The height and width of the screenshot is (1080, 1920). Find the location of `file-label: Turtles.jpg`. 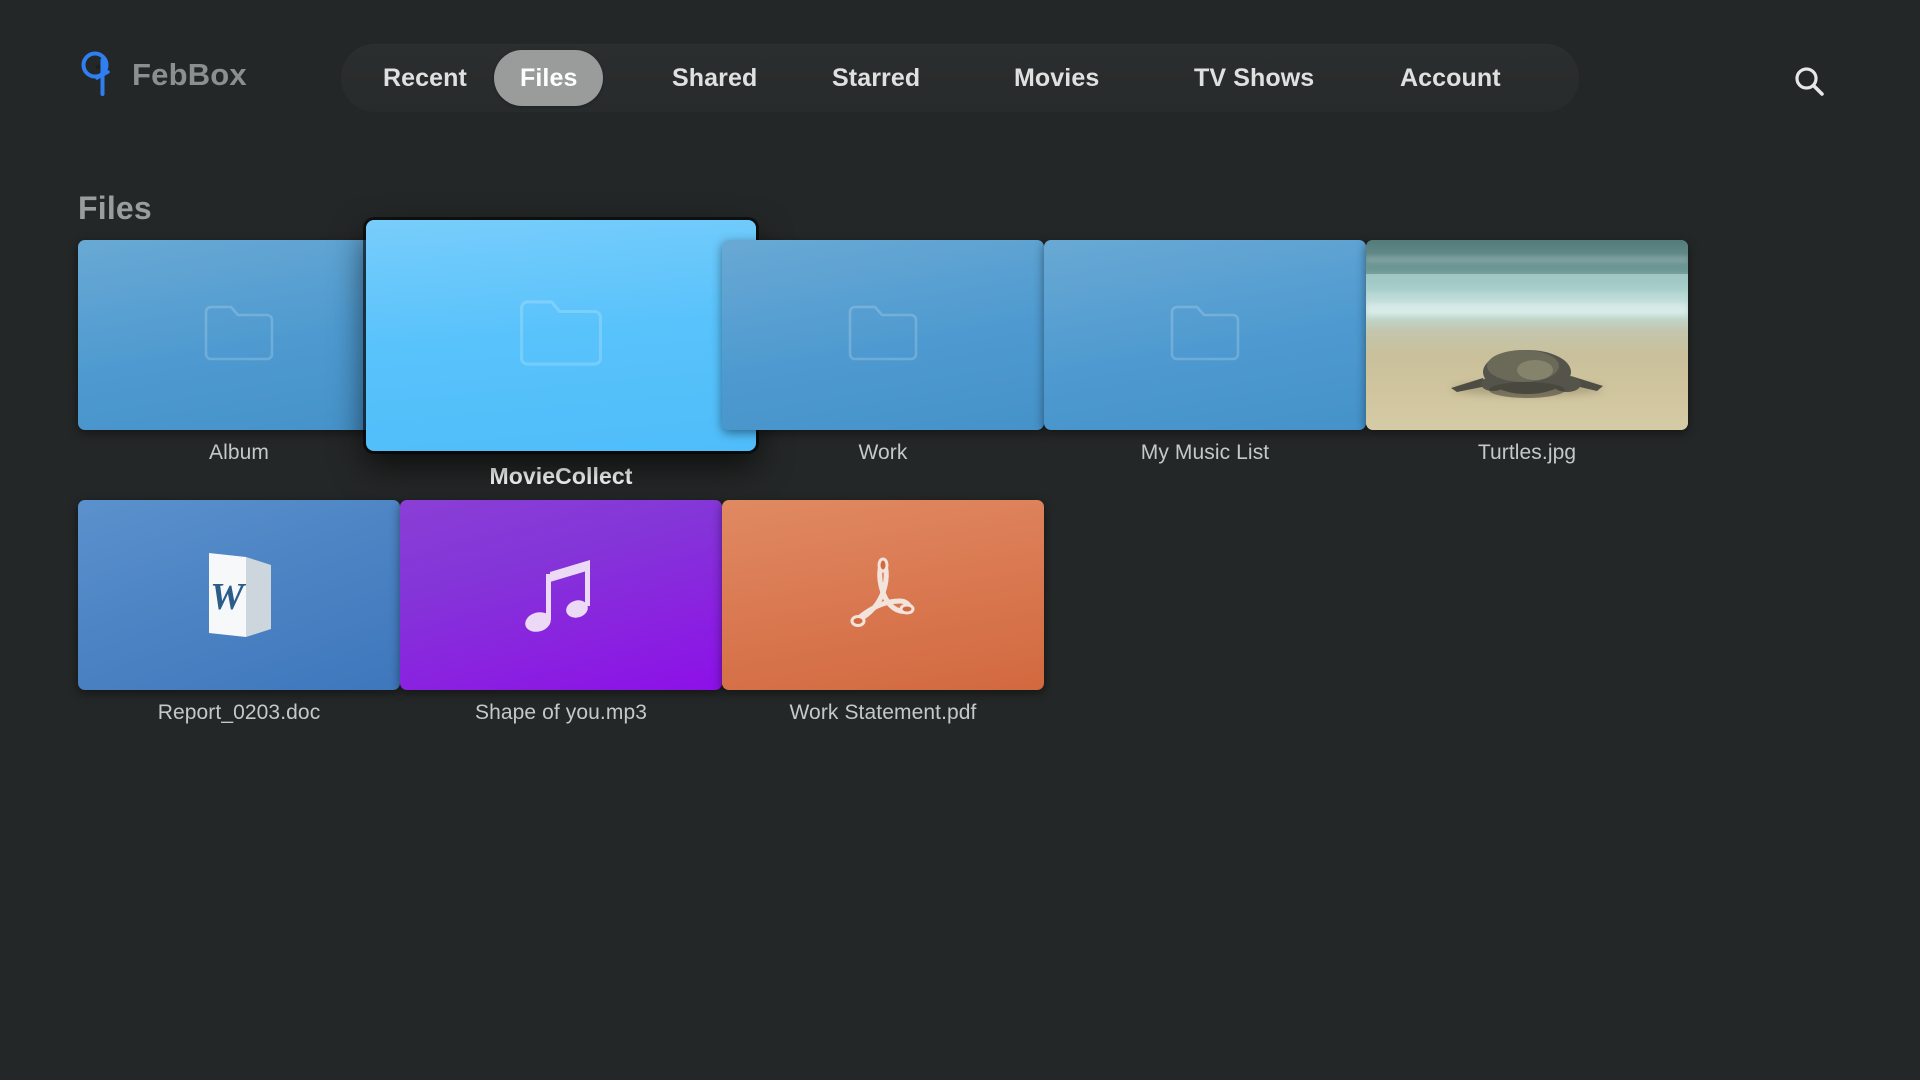

file-label: Turtles.jpg is located at coordinates (1527, 452).